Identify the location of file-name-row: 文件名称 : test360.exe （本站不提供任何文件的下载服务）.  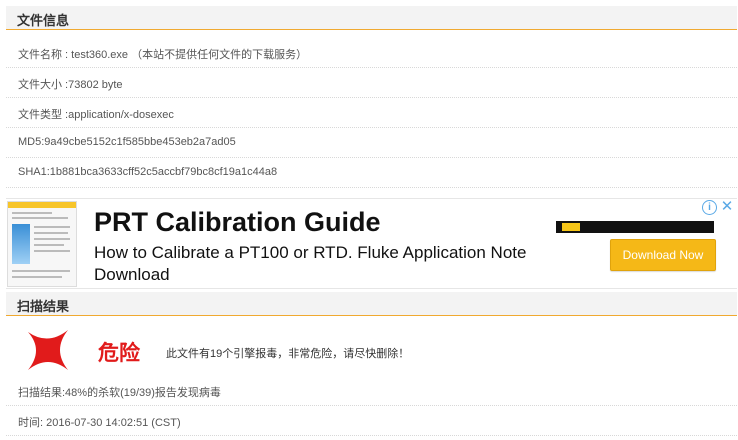
(371, 53).